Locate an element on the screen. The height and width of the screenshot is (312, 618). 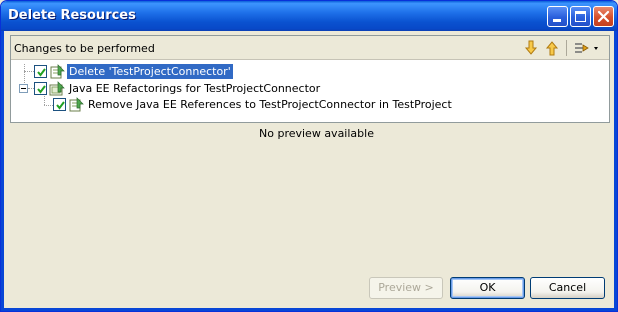
collapse-toggle is located at coordinates (23, 88).